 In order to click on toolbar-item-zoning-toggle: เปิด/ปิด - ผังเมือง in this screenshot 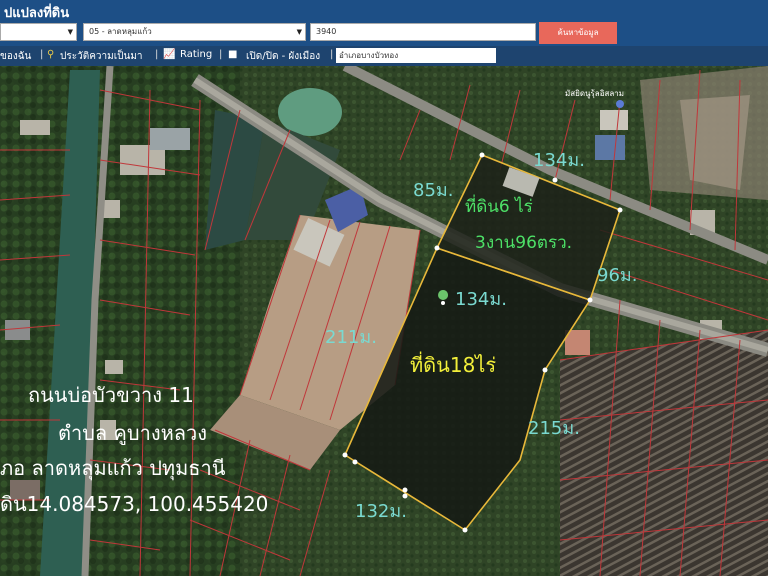, I will do `click(283, 56)`.